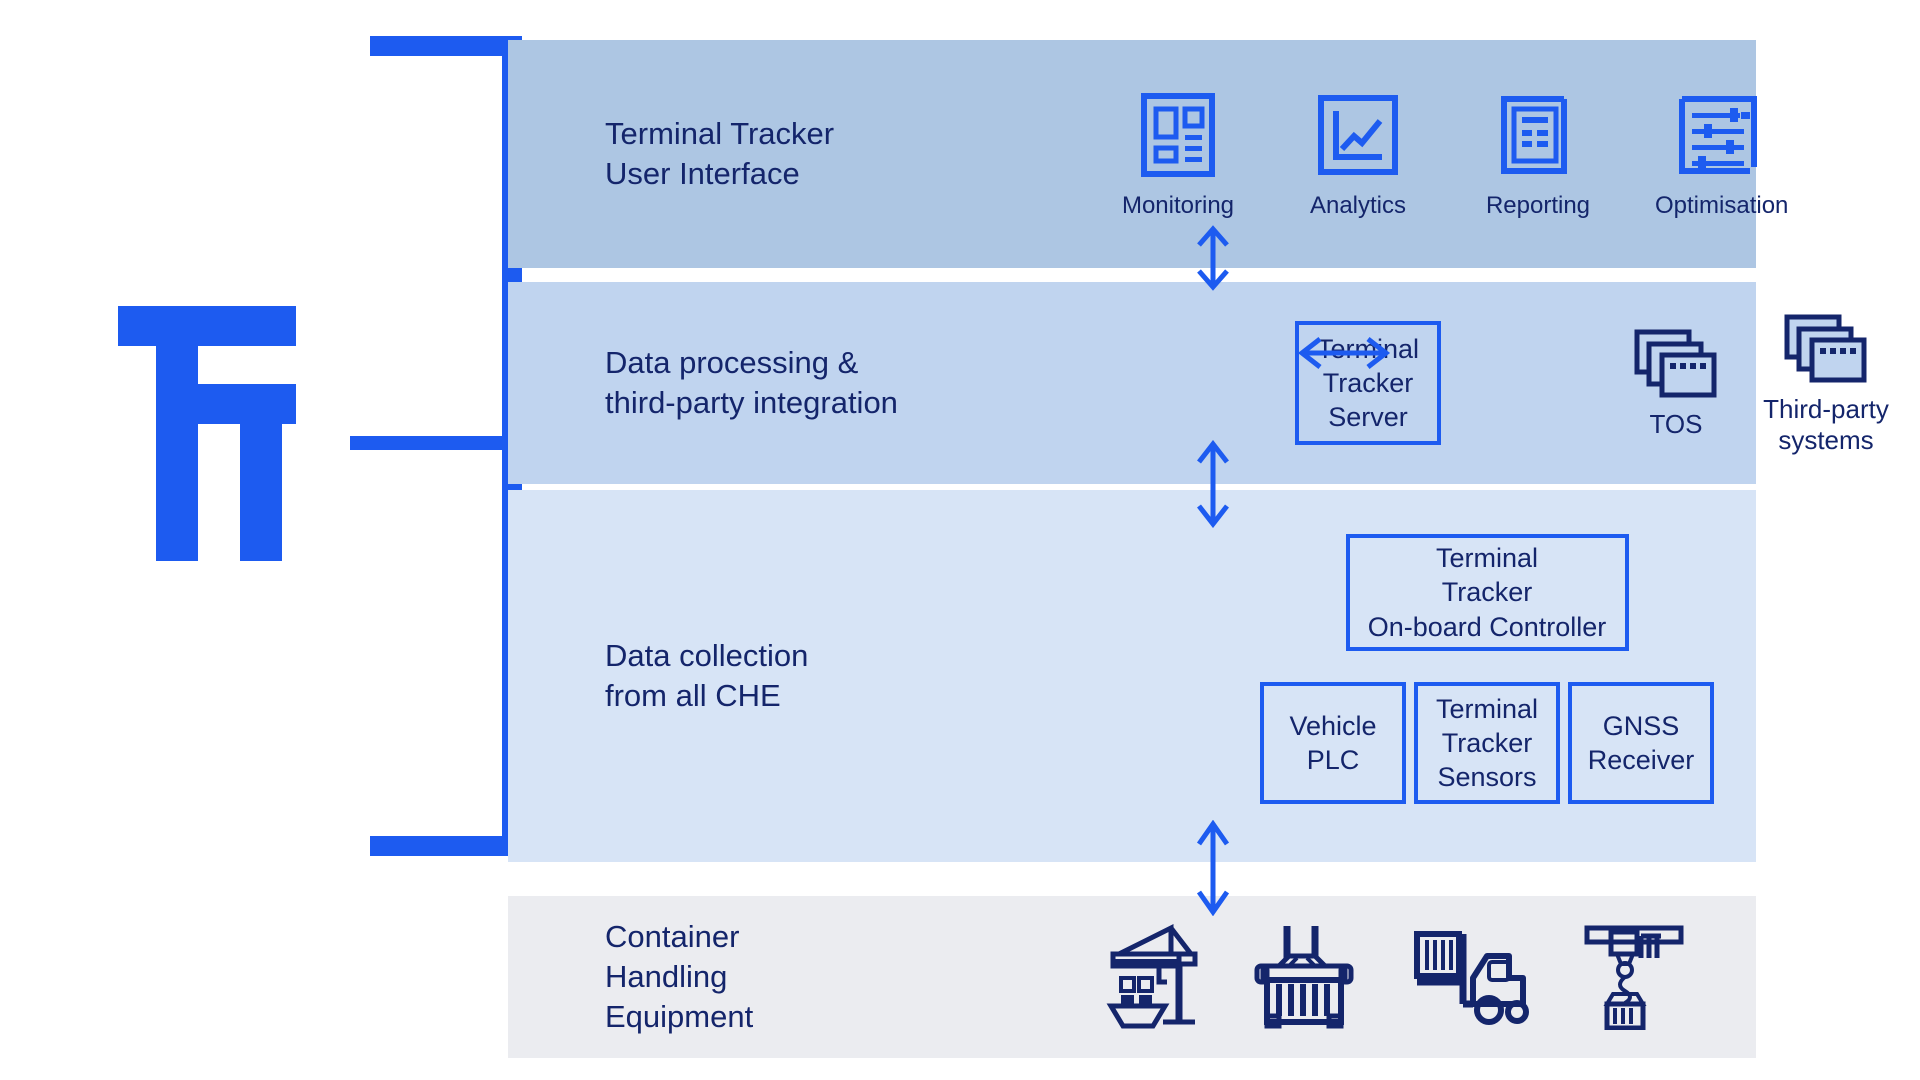  What do you see at coordinates (207, 326) in the screenshot?
I see `logo-t1-bar` at bounding box center [207, 326].